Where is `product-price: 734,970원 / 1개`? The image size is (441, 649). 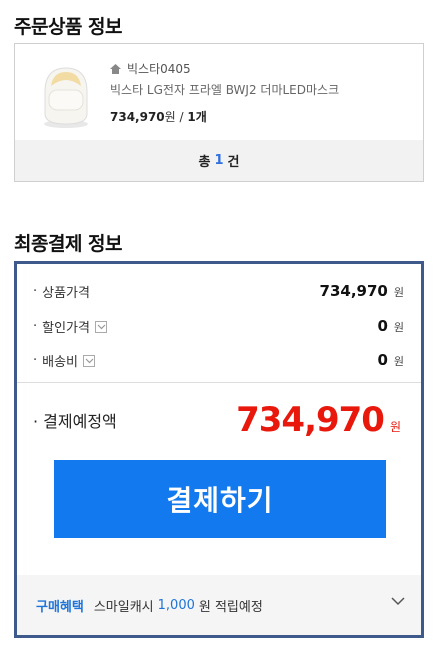
product-price: 734,970원 / 1개 is located at coordinates (158, 117).